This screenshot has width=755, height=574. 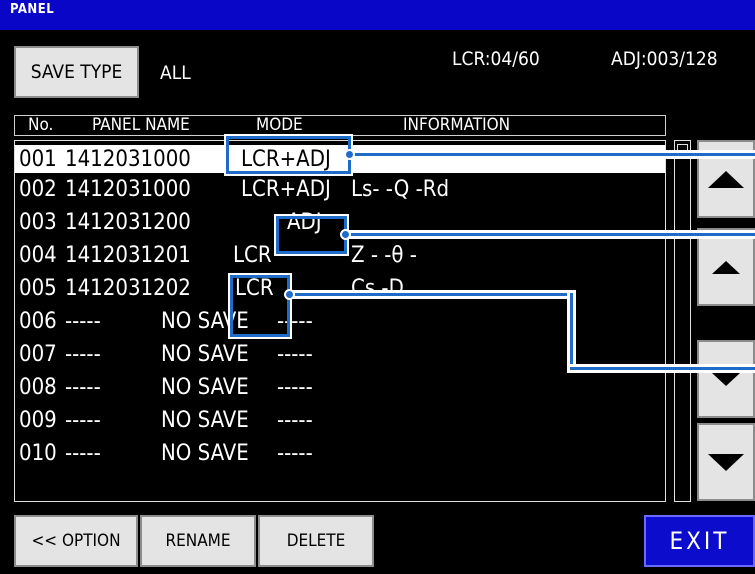 What do you see at coordinates (128, 255) in the screenshot?
I see `row-name: 1412031201` at bounding box center [128, 255].